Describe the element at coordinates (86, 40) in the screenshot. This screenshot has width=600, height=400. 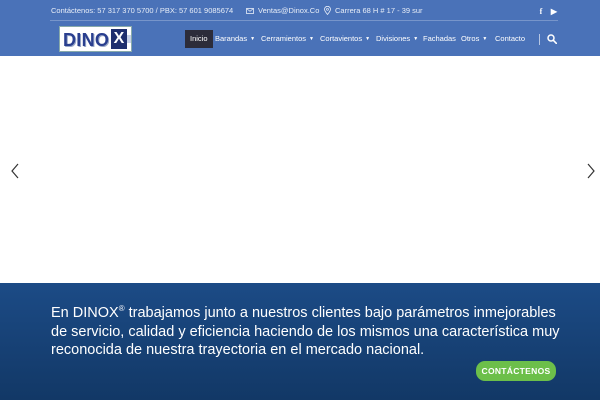
I see `logo-wordmark: DINO` at that location.